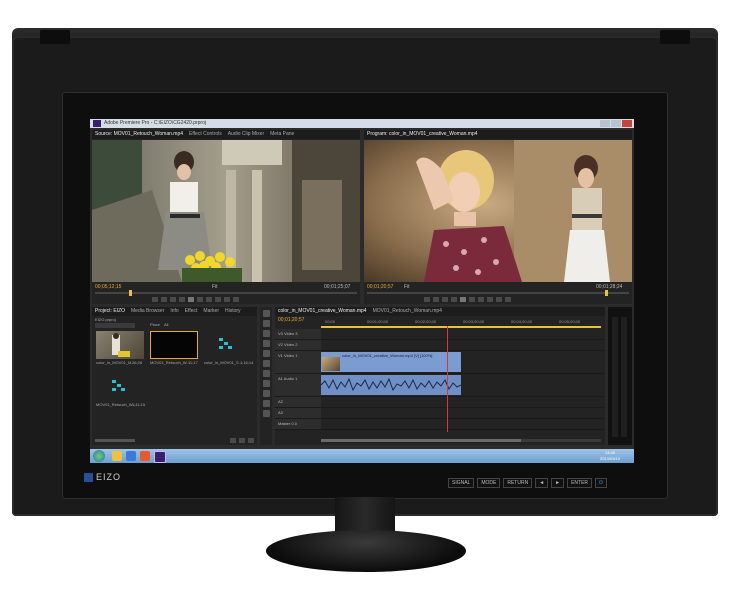 The width and height of the screenshot is (730, 600). I want to click on hand-tool-icon, so click(266, 403).